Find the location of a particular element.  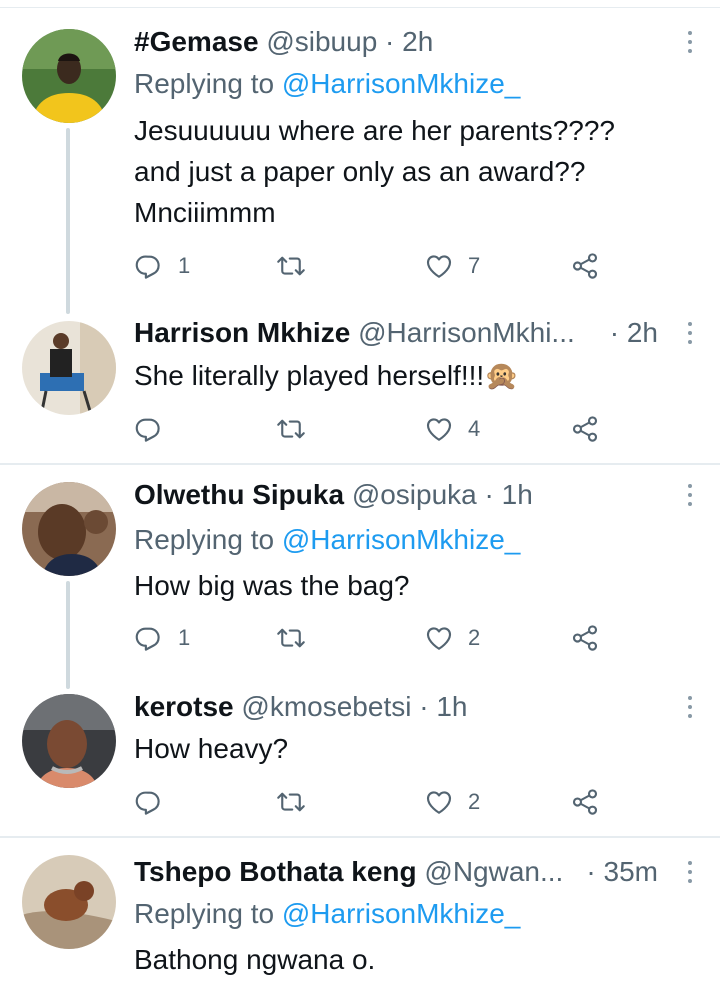

tweet-time: · 2h is located at coordinates (634, 333).